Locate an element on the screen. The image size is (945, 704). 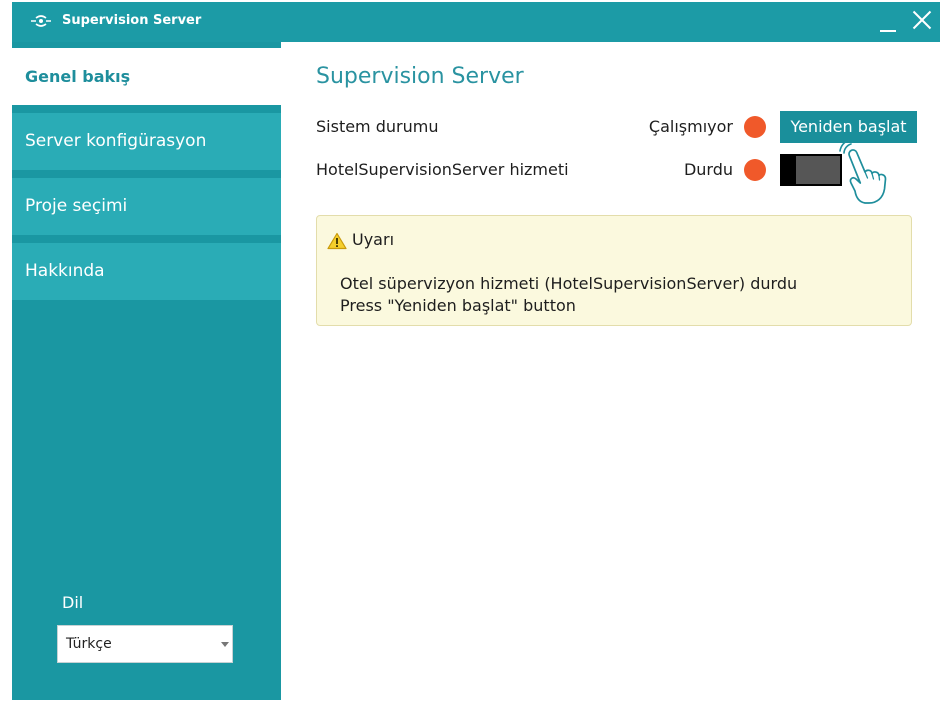
language-selected-value: Türkçe is located at coordinates (89, 644).